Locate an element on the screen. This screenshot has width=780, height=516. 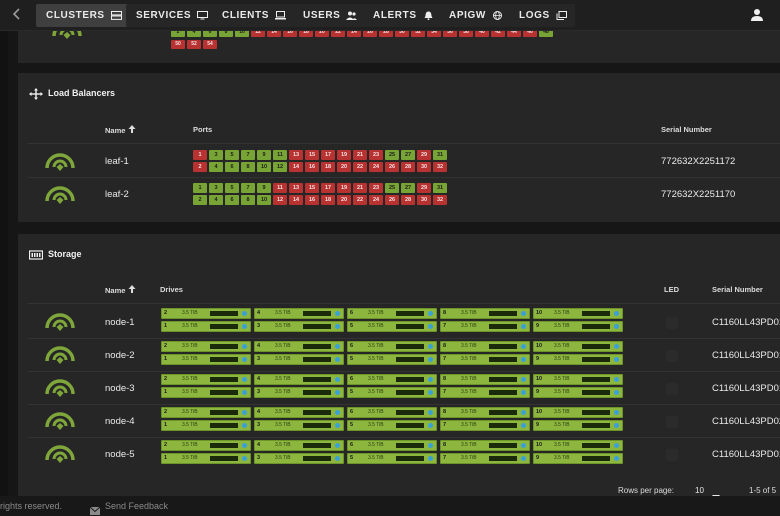
mail-icon is located at coordinates (95, 508).